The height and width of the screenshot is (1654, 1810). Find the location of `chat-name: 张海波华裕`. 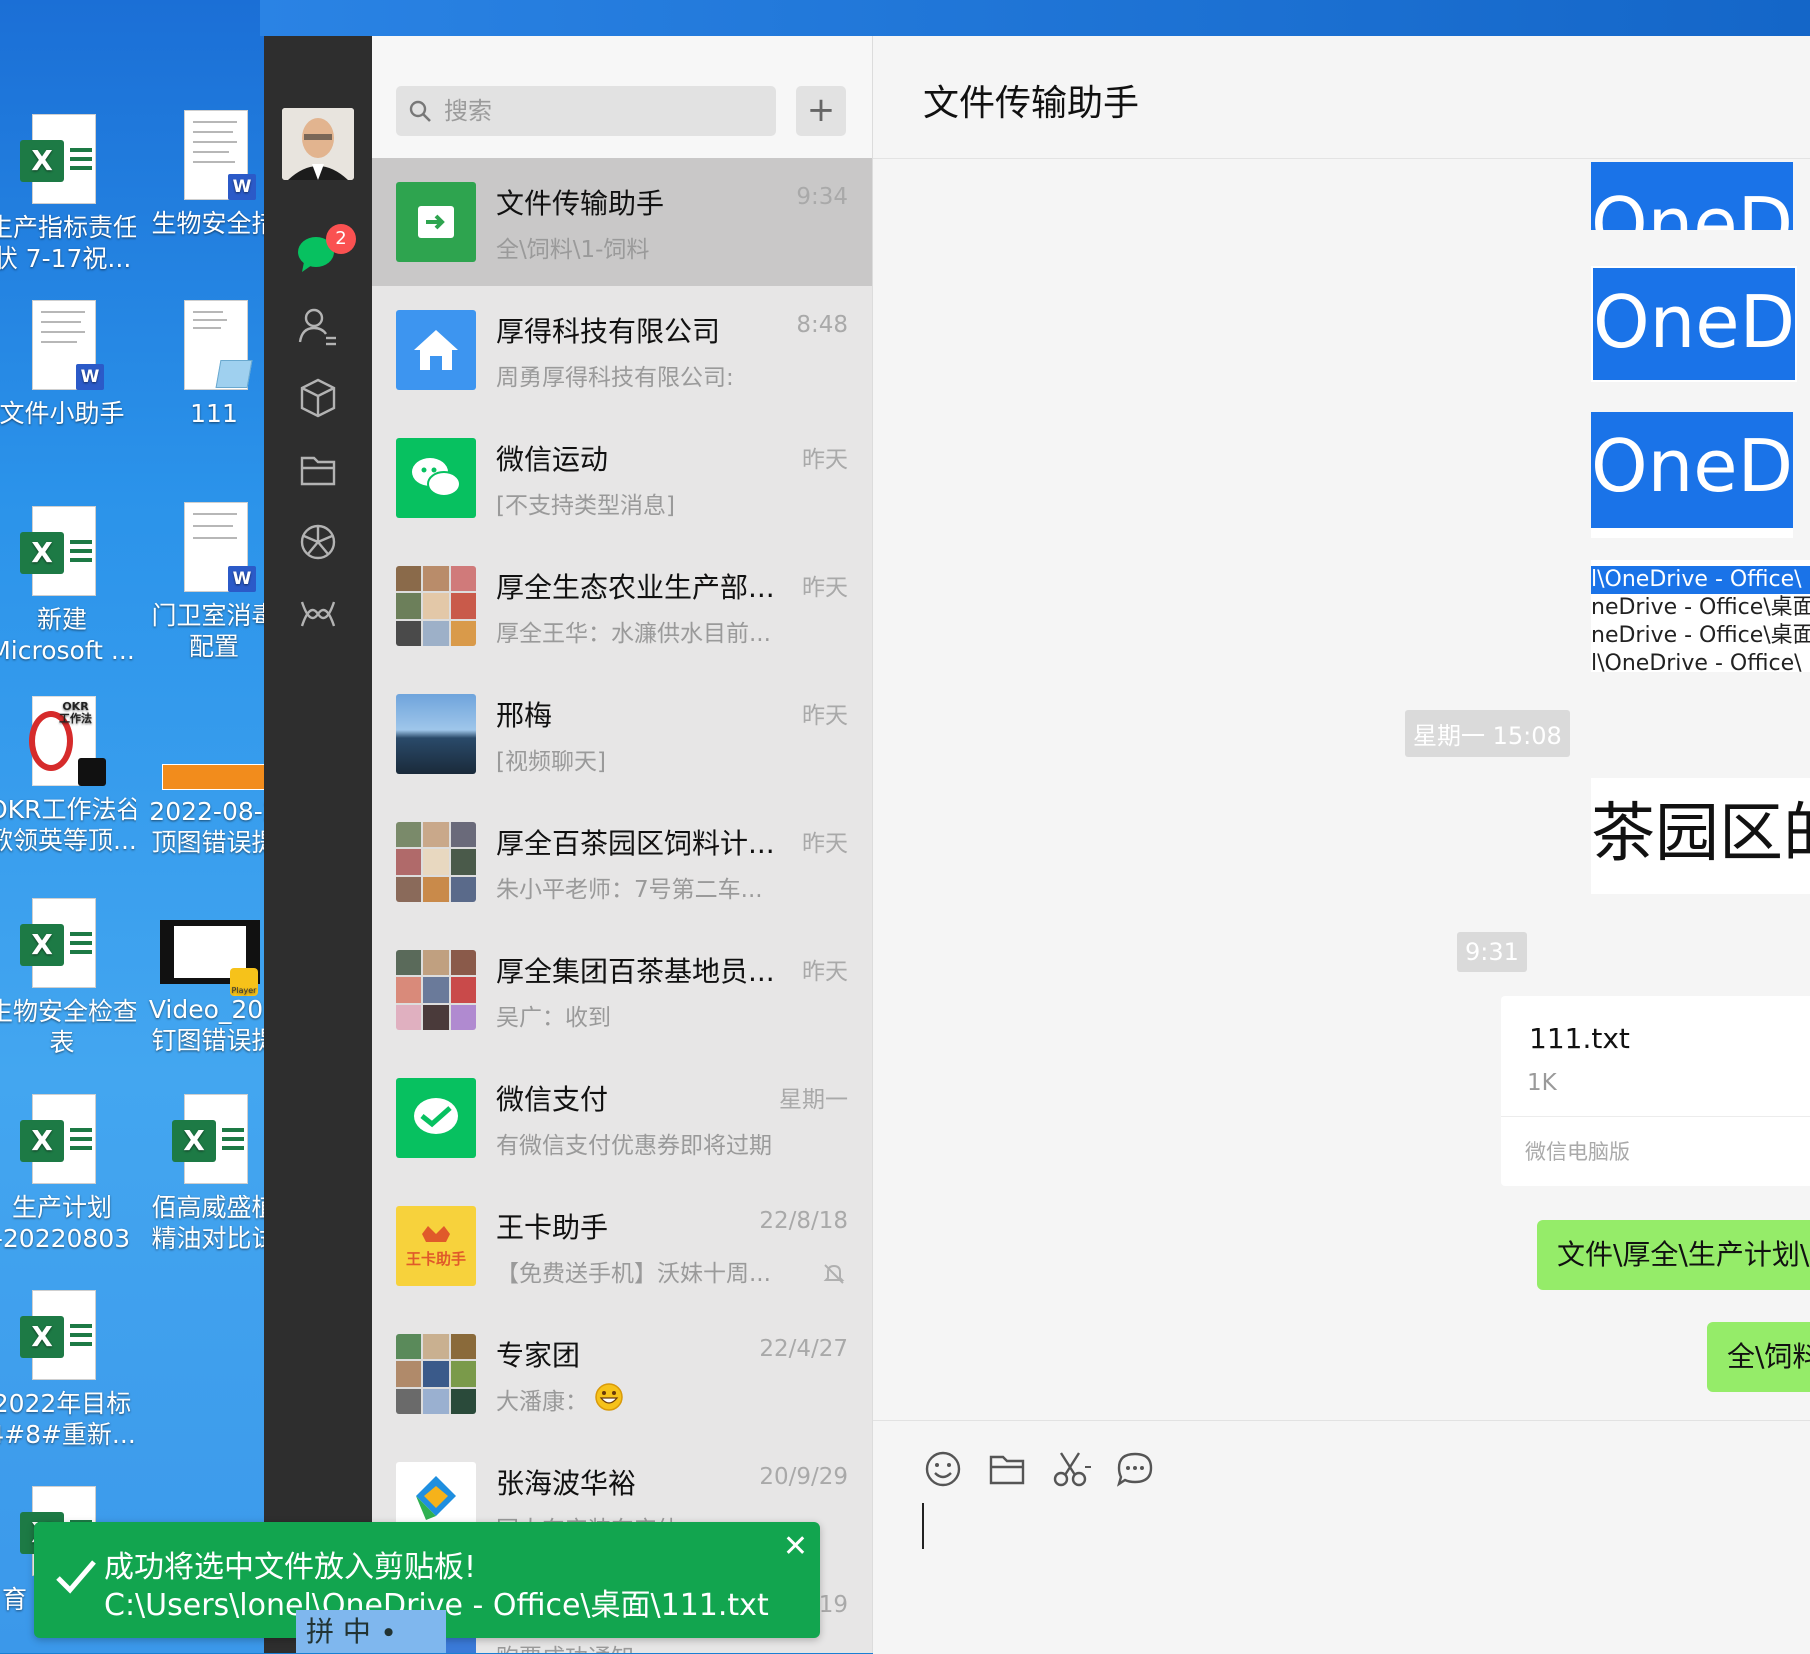

chat-name: 张海波华裕 is located at coordinates (566, 1483).